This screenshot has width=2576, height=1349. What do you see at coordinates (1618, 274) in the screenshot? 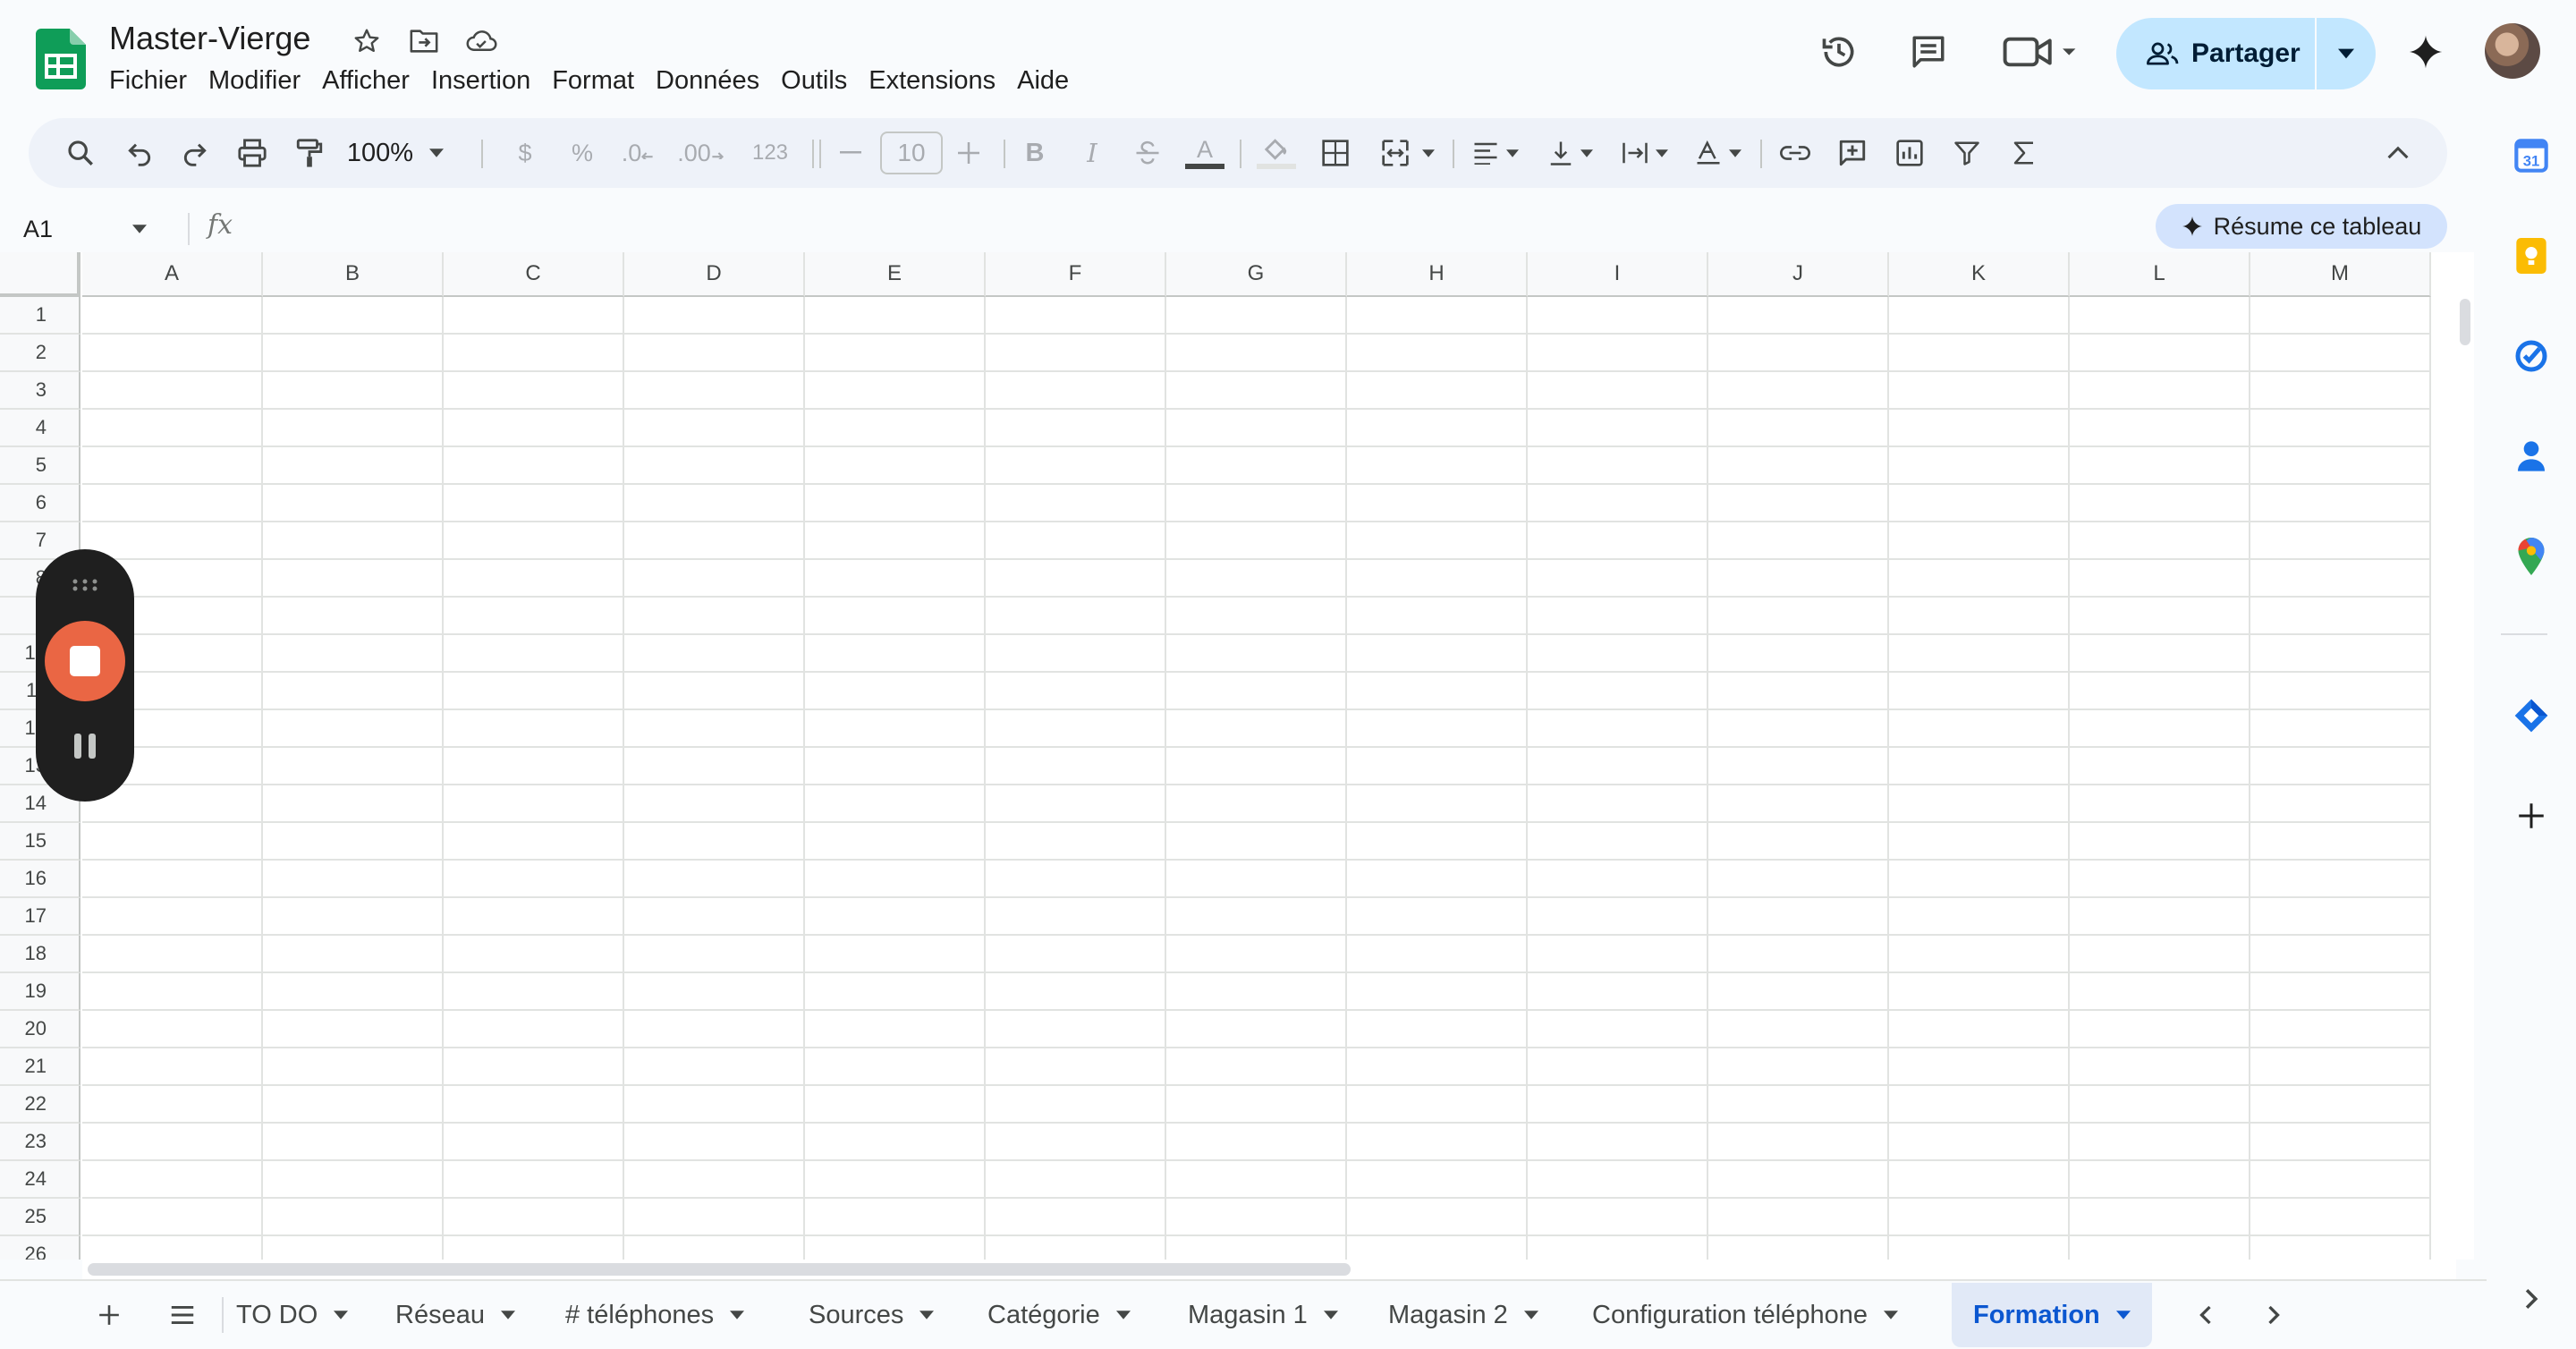
I see `column-header: I` at bounding box center [1618, 274].